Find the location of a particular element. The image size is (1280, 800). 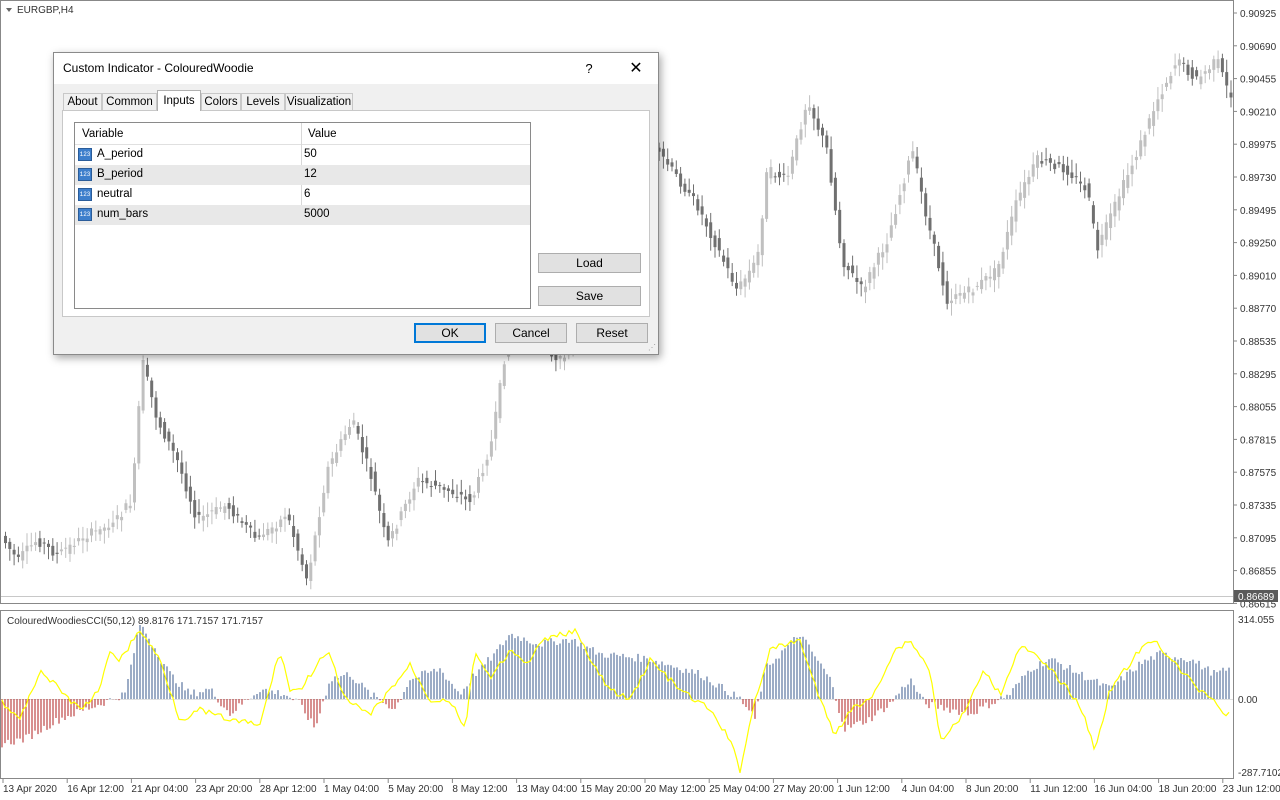

time-label: 27 May 20:00 is located at coordinates (803, 789).